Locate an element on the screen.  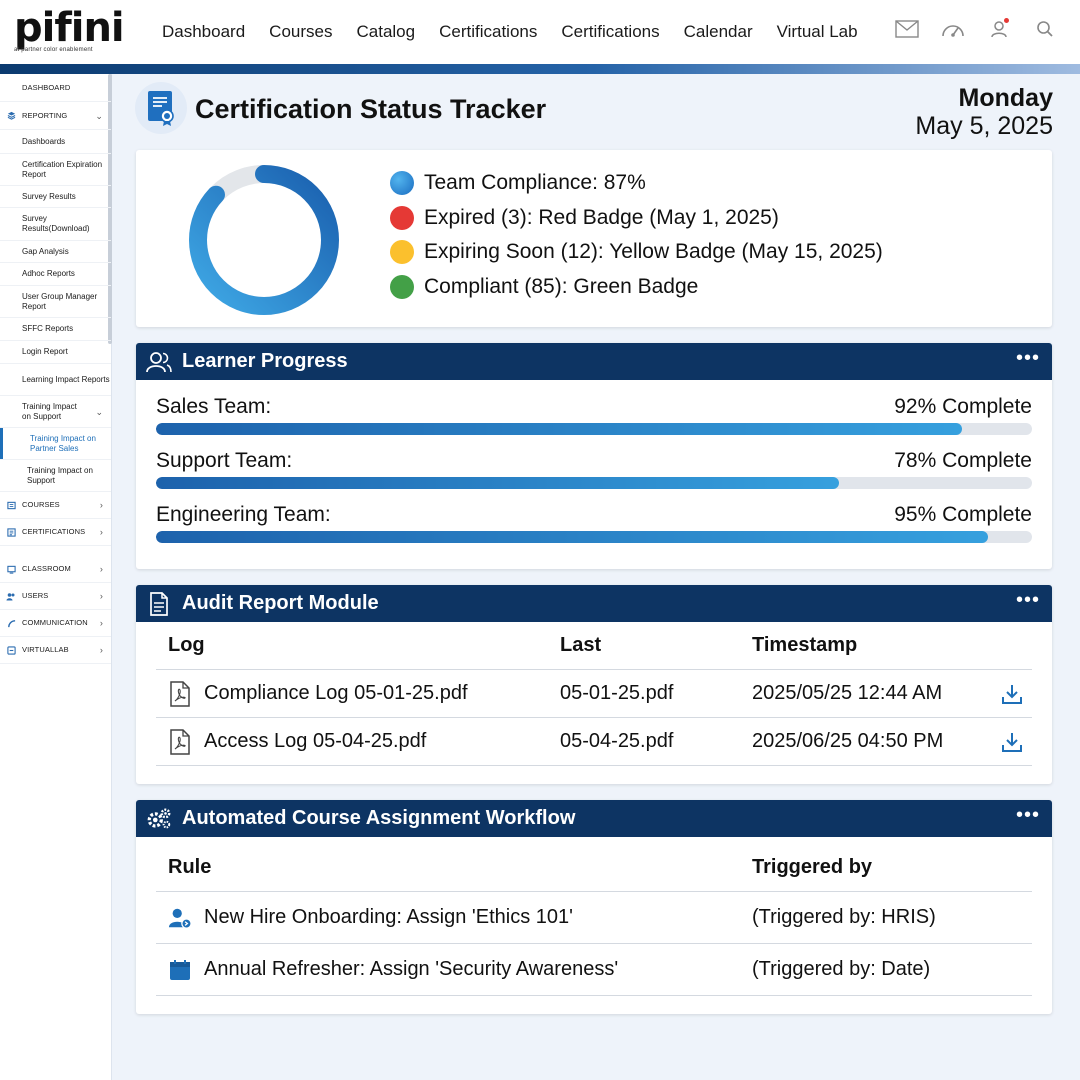
compliance-donut is located at coordinates (264, 240).